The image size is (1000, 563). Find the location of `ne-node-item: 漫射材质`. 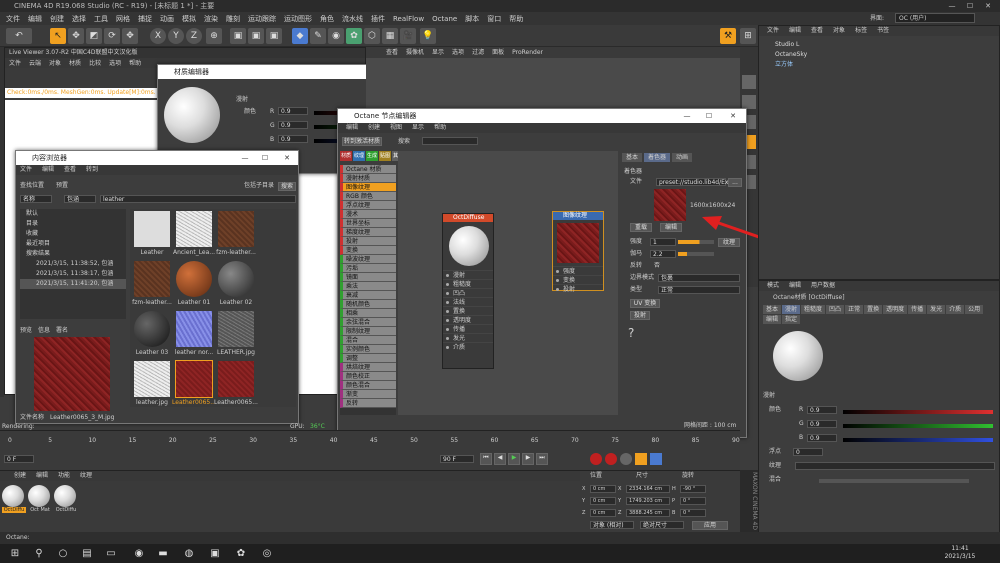

ne-node-item: 漫射材质 is located at coordinates (368, 178).